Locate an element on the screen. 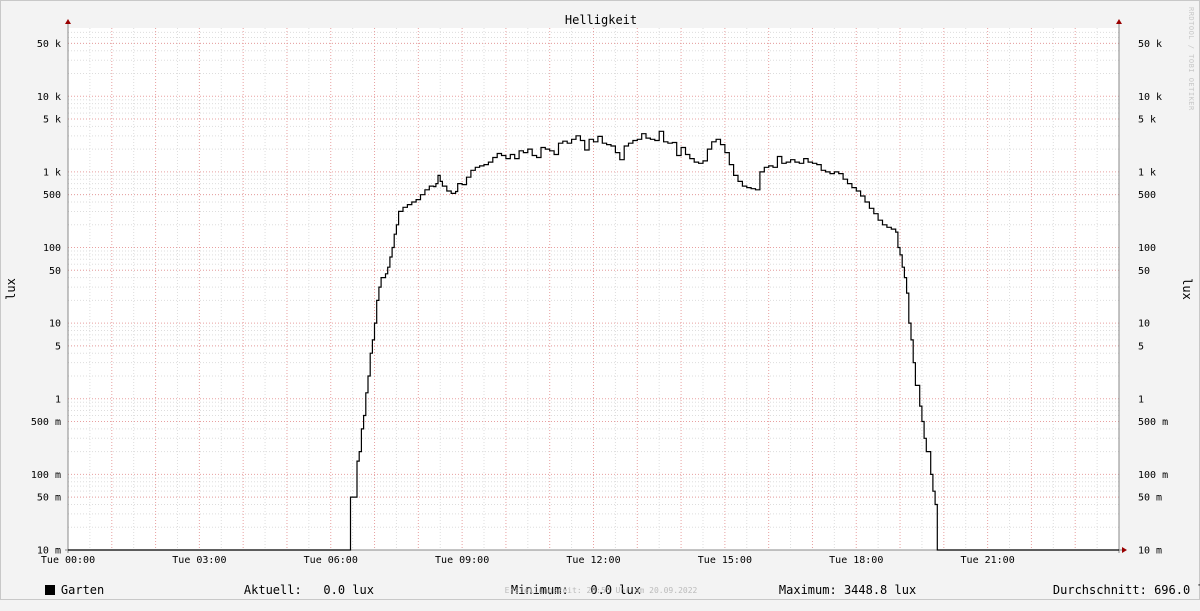 This screenshot has width=1200, height=611. y-tick-label-left: 1 is located at coordinates (58, 399).